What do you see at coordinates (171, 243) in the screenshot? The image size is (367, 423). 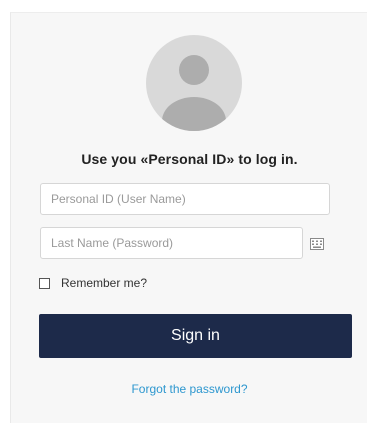 I see `password-input` at bounding box center [171, 243].